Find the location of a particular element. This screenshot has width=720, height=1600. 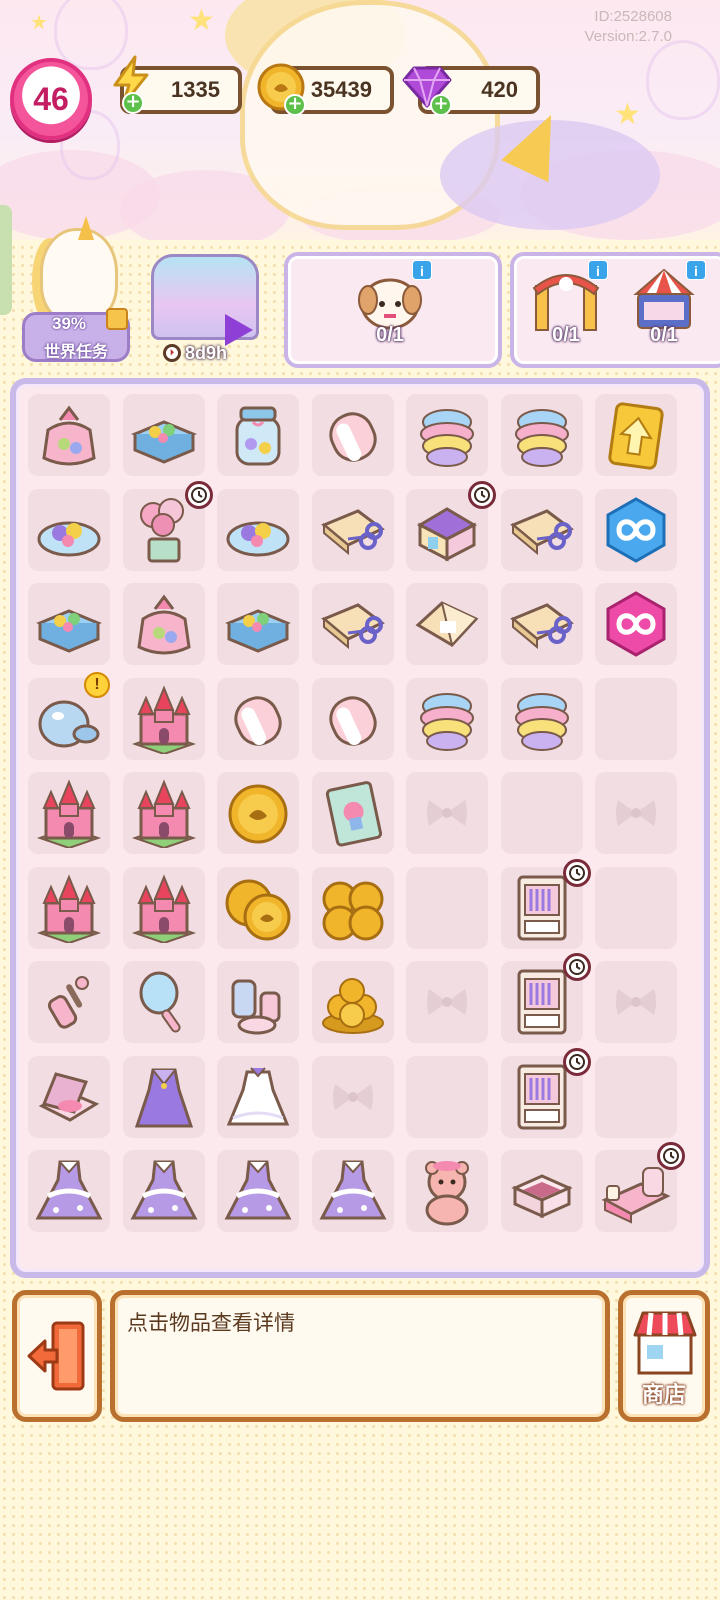

version-label: Version:2.7.0 is located at coordinates (628, 36).